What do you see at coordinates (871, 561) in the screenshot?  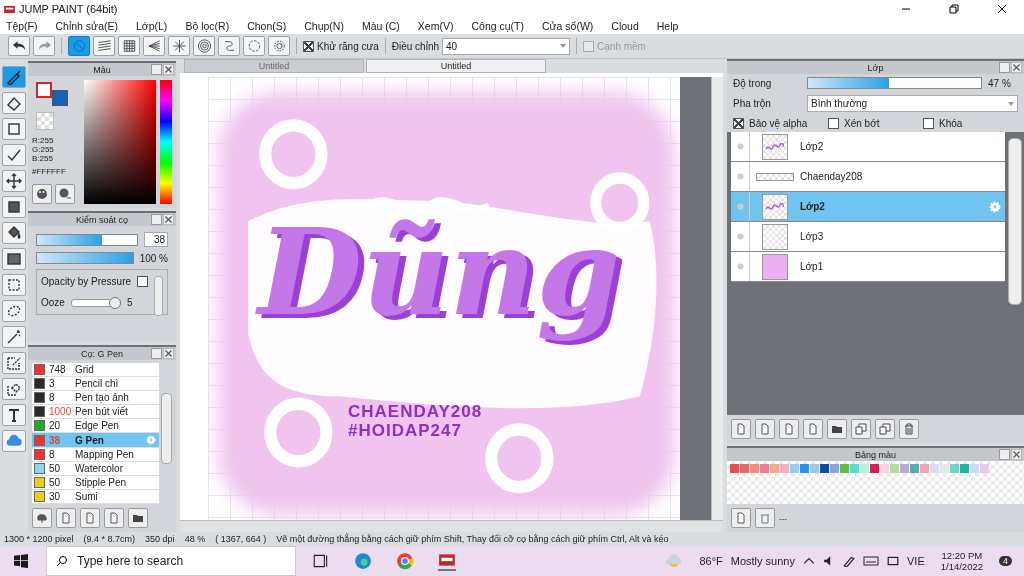 I see `keyboard-icon` at bounding box center [871, 561].